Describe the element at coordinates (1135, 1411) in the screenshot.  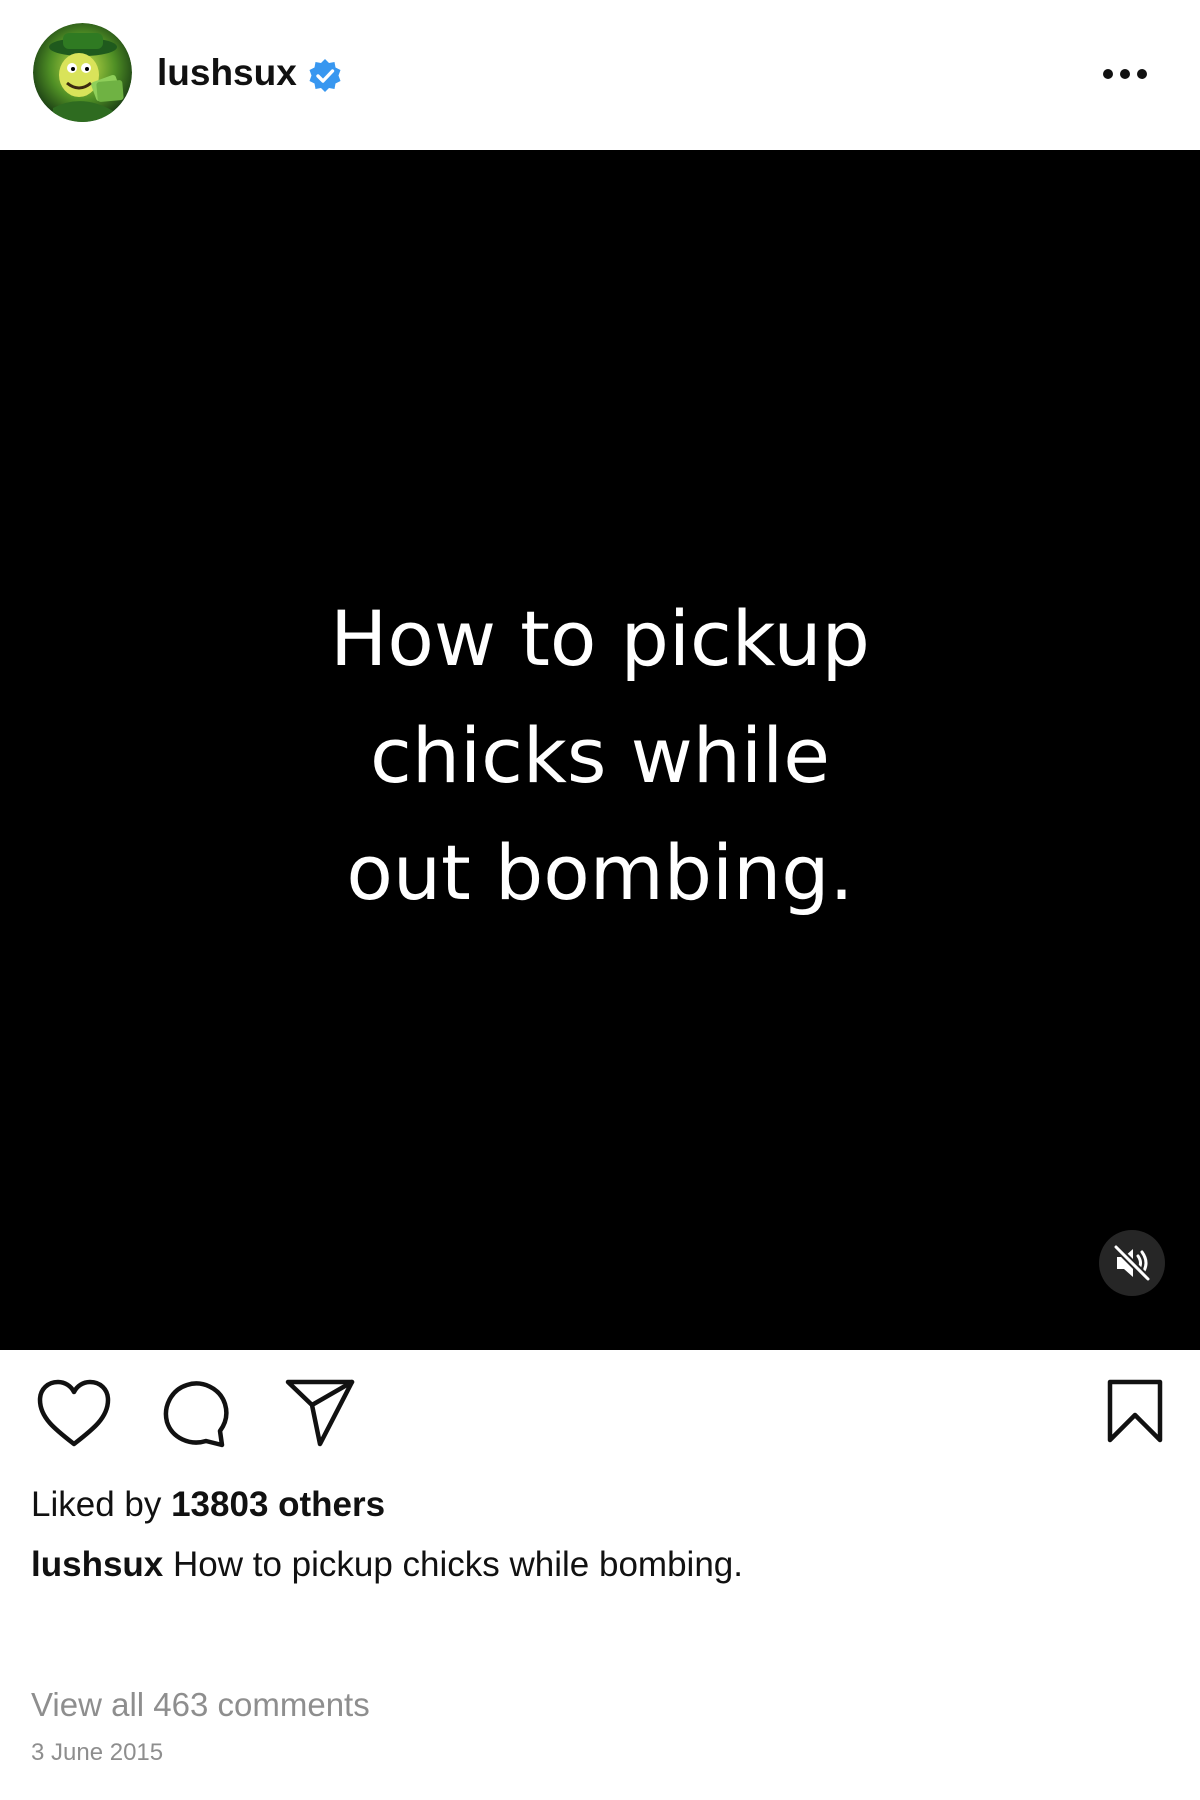
I see `bookmark-icon` at that location.